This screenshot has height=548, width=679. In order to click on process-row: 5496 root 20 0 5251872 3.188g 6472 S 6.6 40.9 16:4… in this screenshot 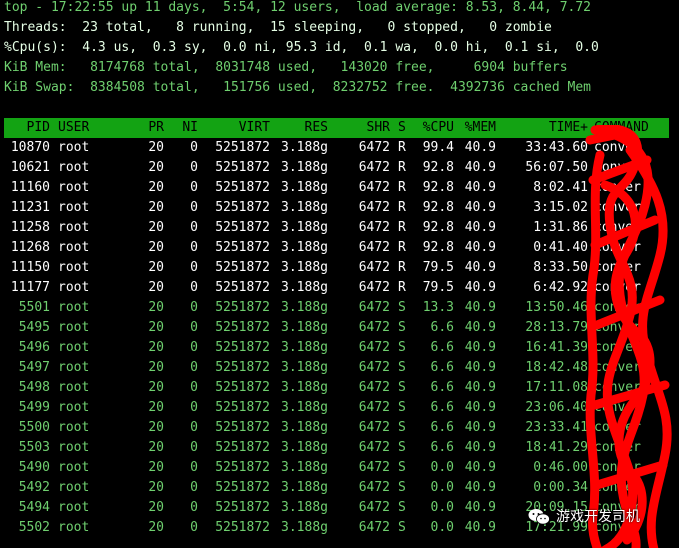, I will do `click(336, 348)`.